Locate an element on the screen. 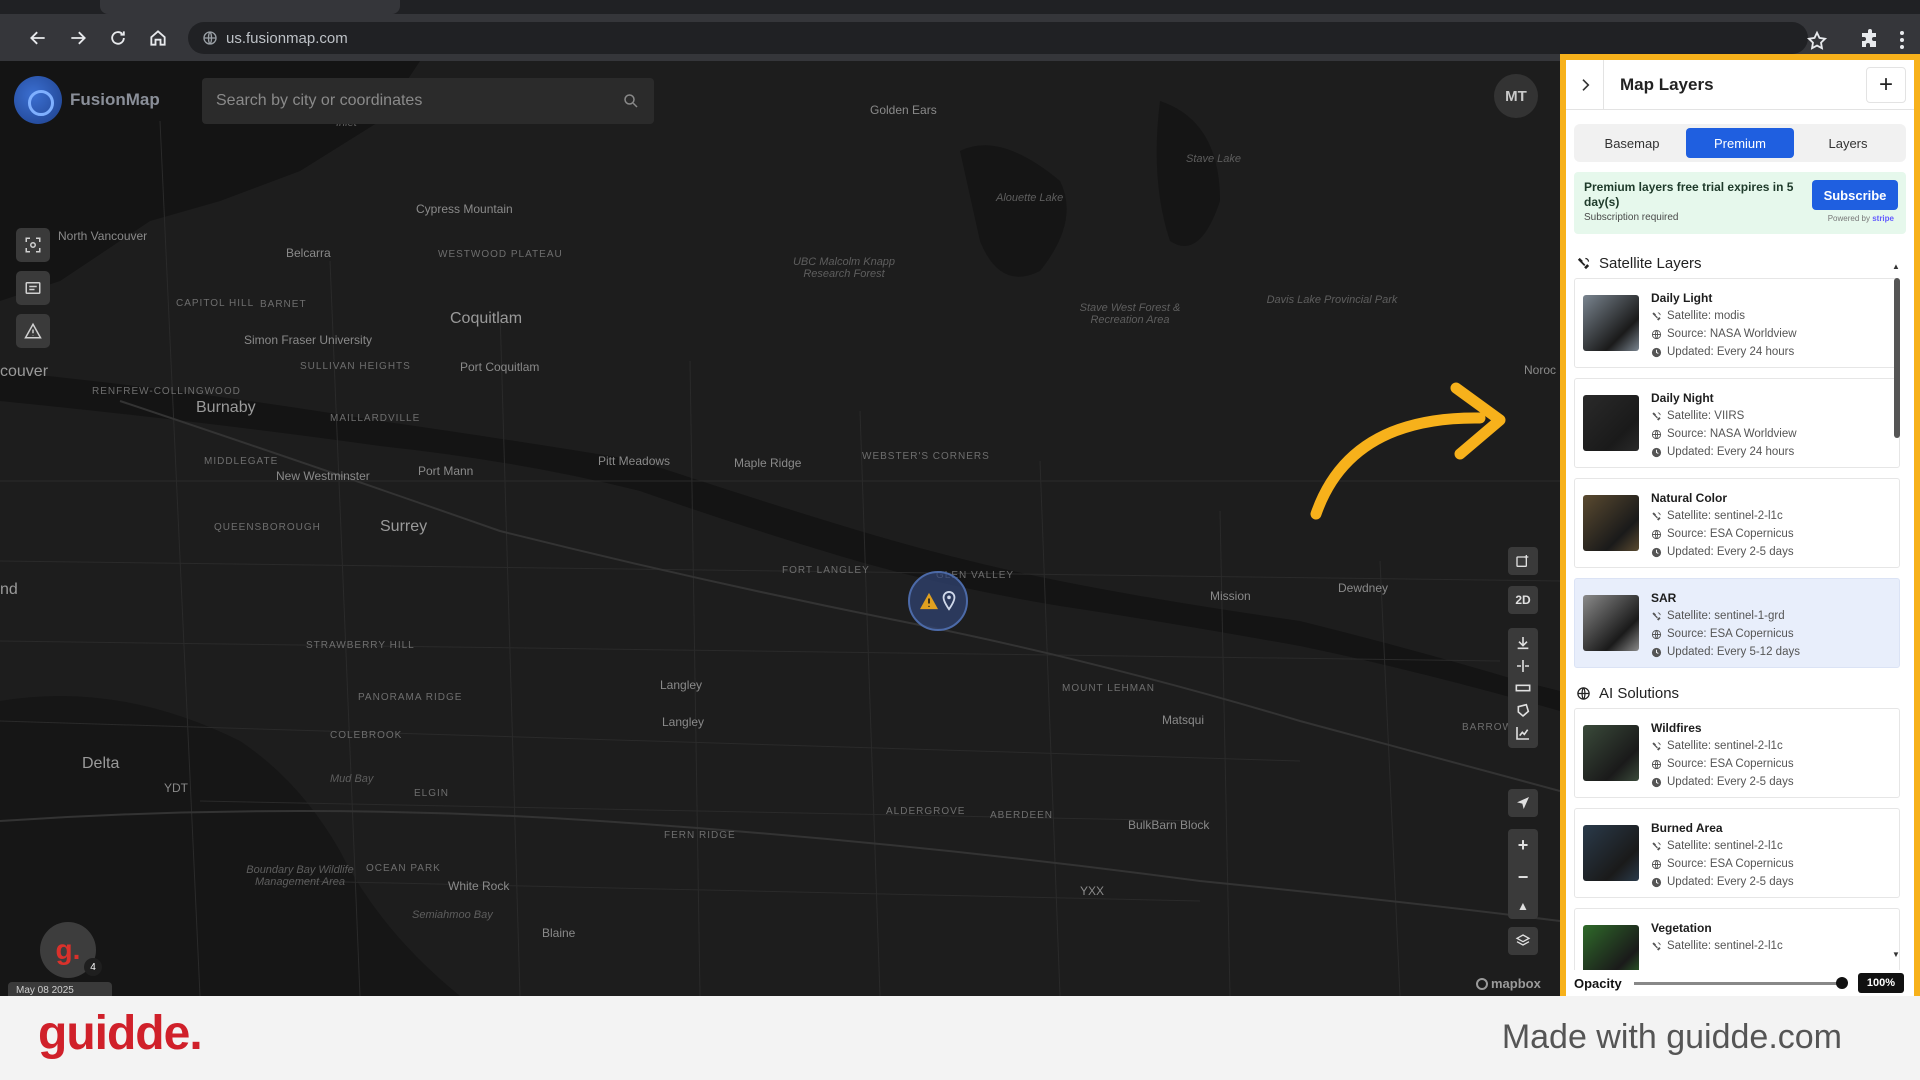  collapse-panel-button is located at coordinates (1585, 85).